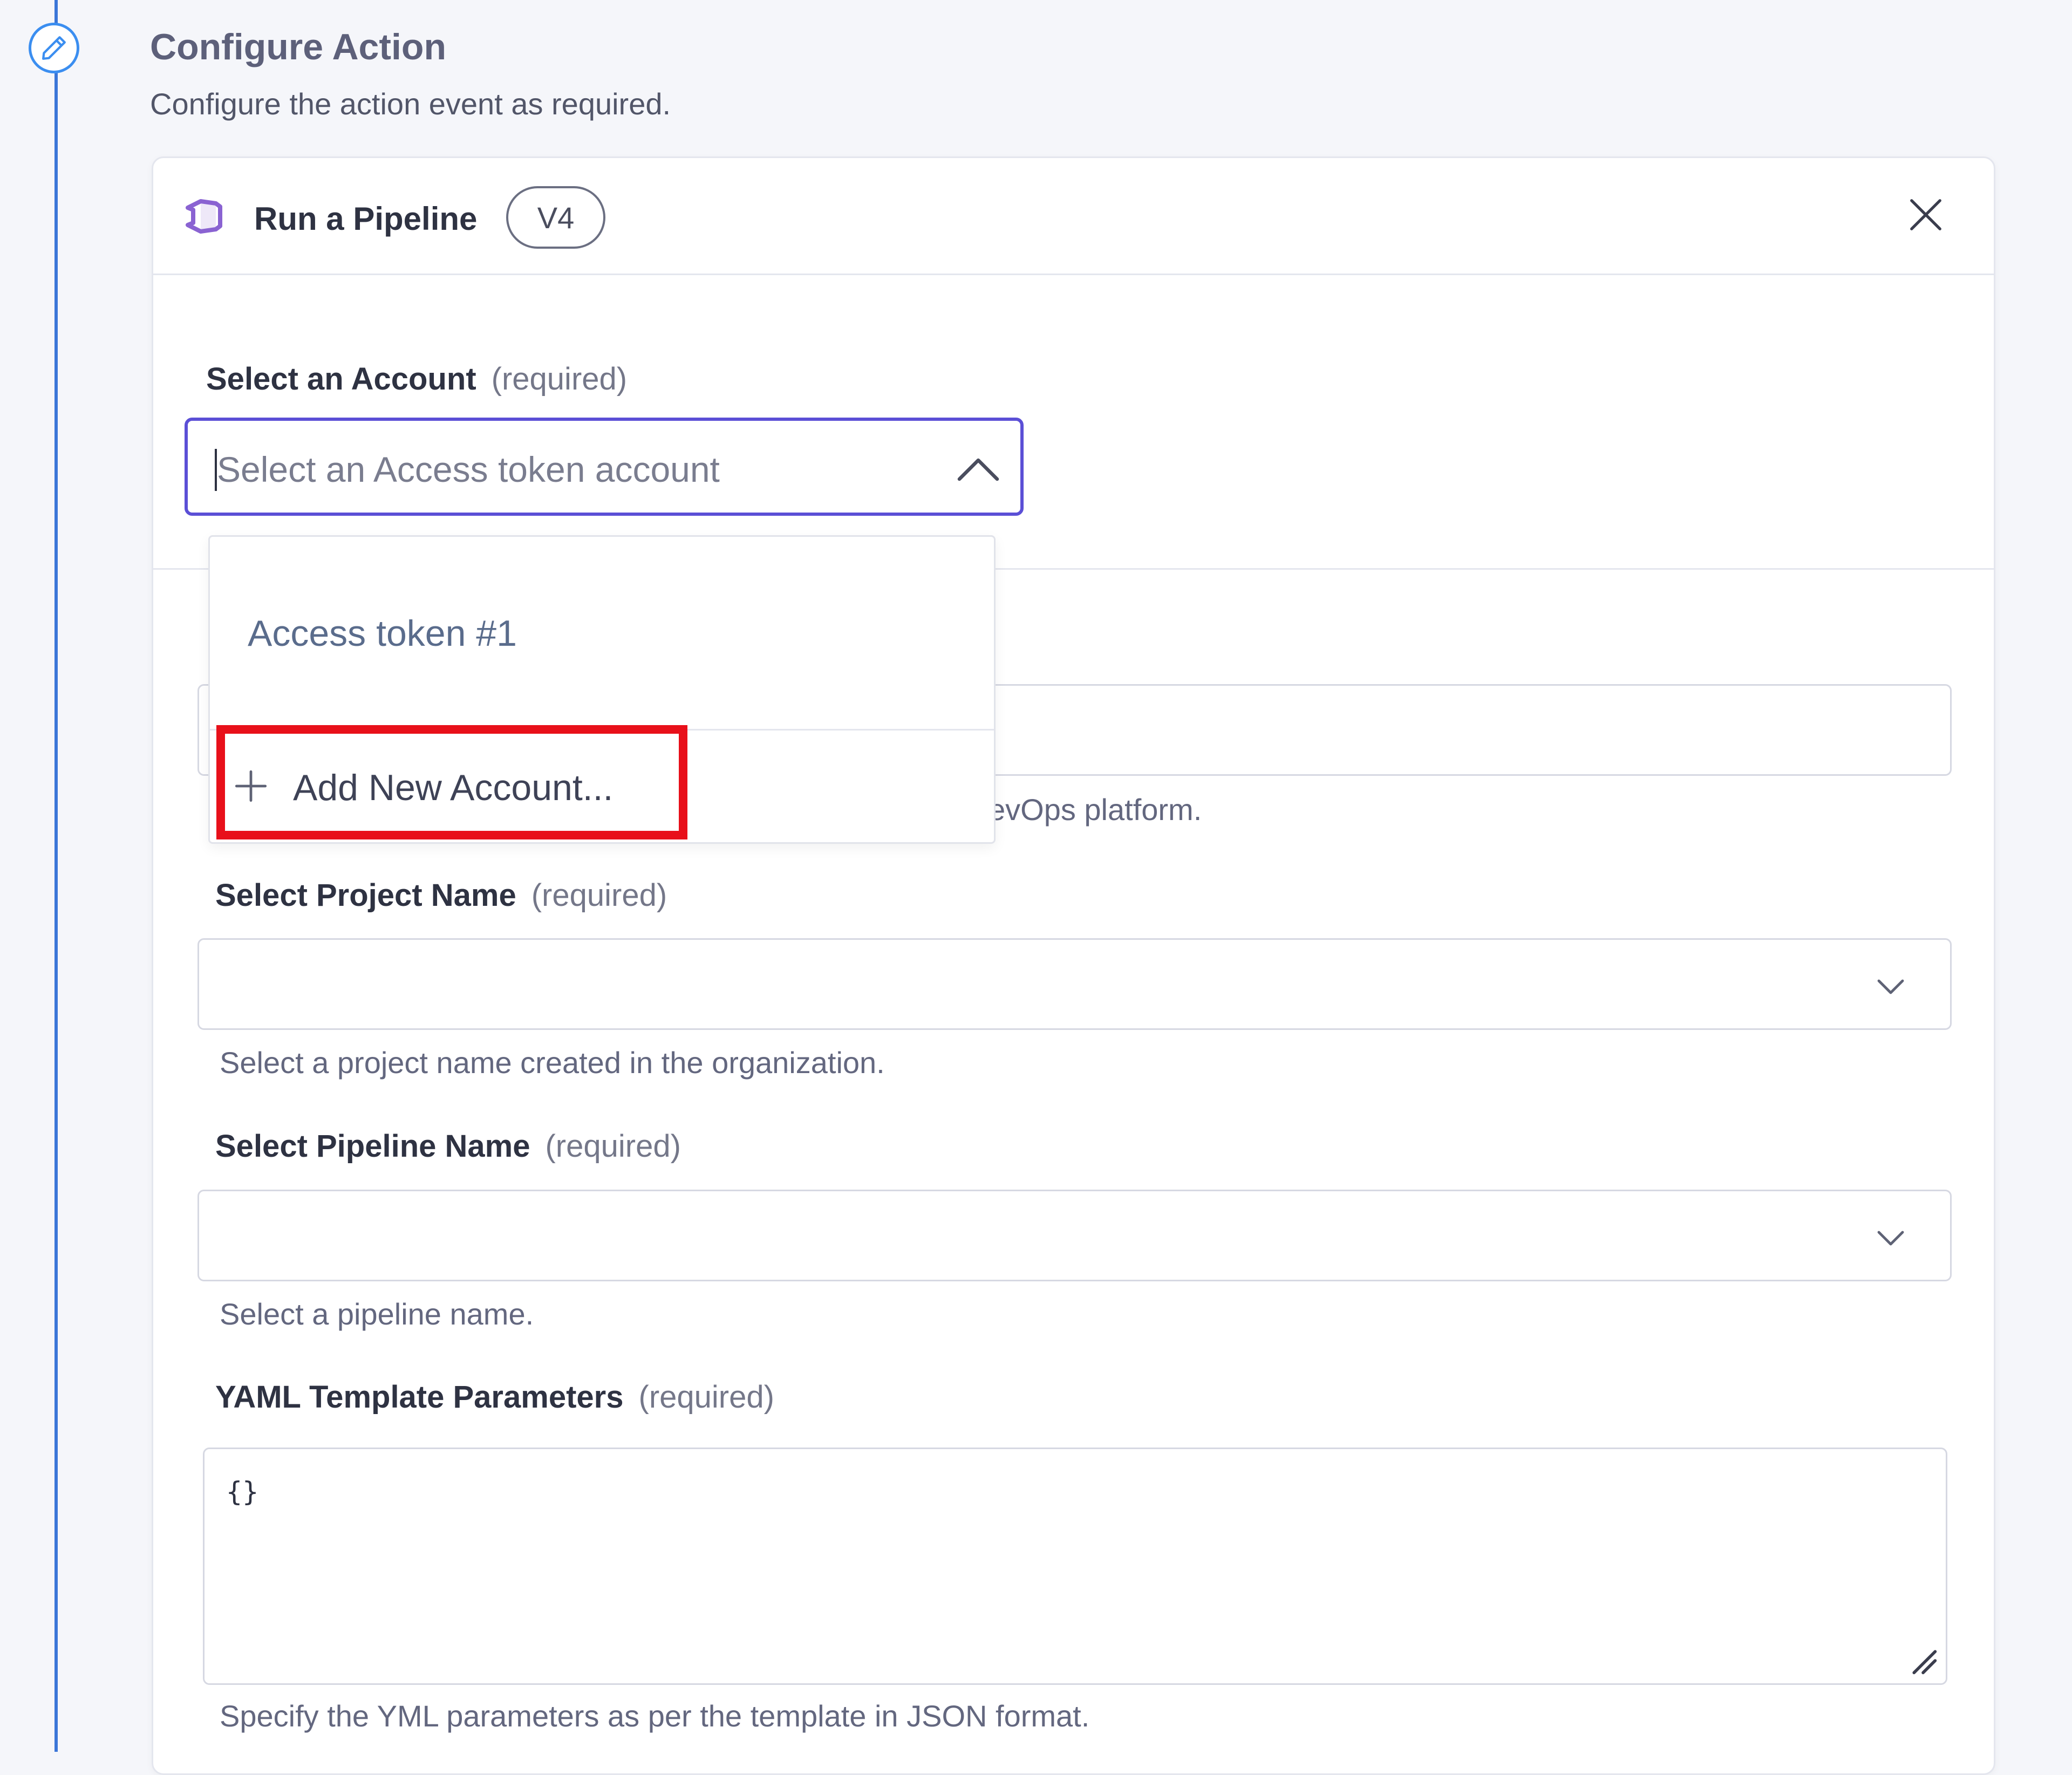  Describe the element at coordinates (468, 469) in the screenshot. I see `account-select-placeholder: Select an Access token account` at that location.